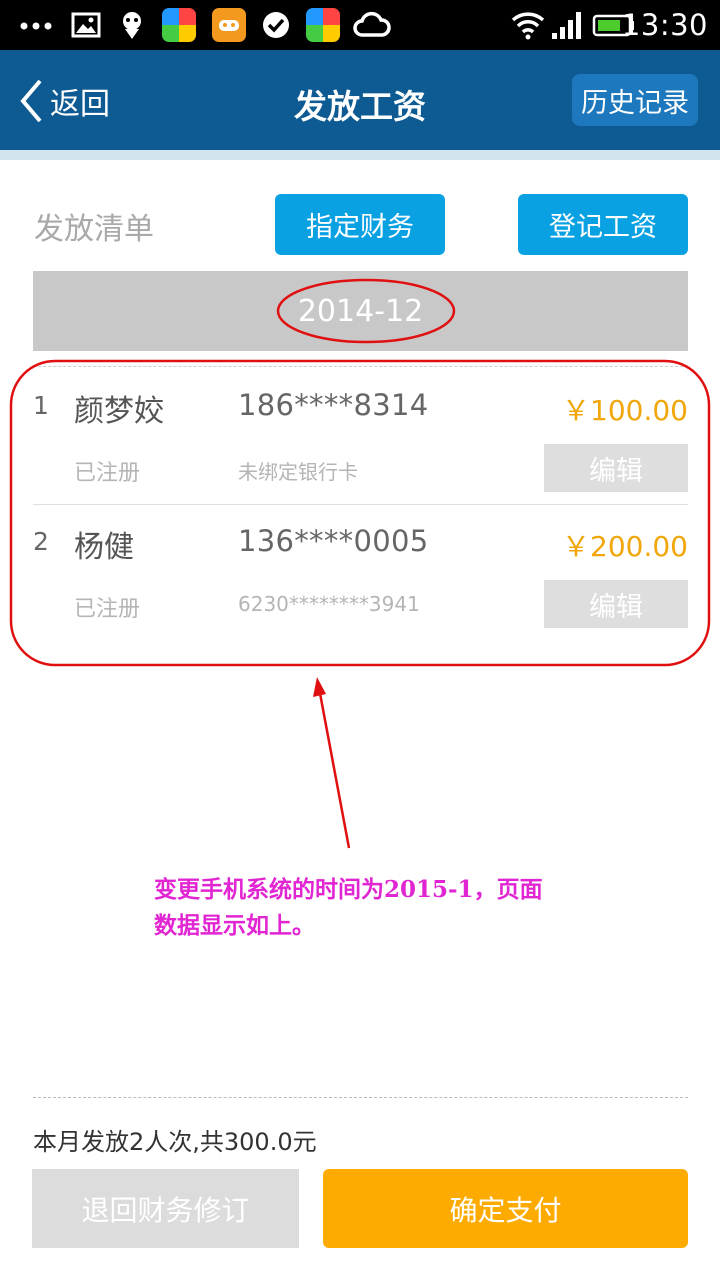 The height and width of the screenshot is (1280, 720). What do you see at coordinates (566, 25) in the screenshot?
I see `signal-icon` at bounding box center [566, 25].